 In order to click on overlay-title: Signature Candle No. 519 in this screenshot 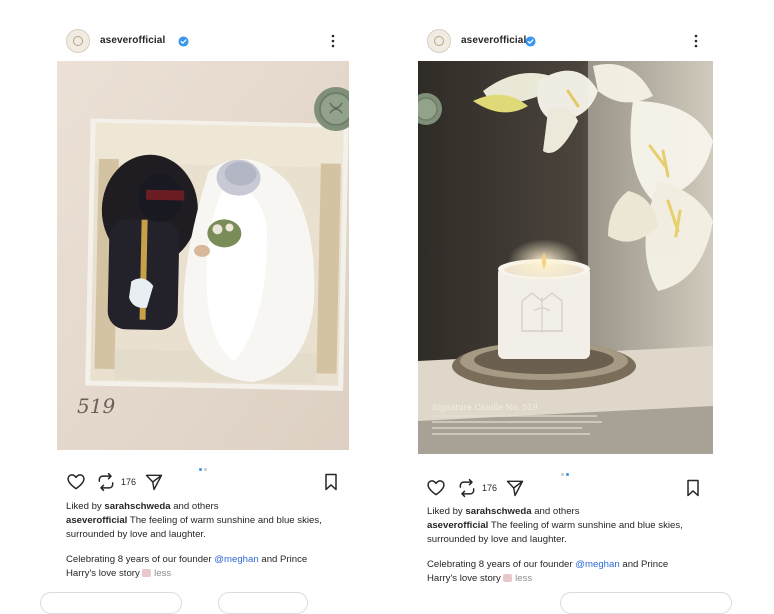, I will do `click(485, 407)`.